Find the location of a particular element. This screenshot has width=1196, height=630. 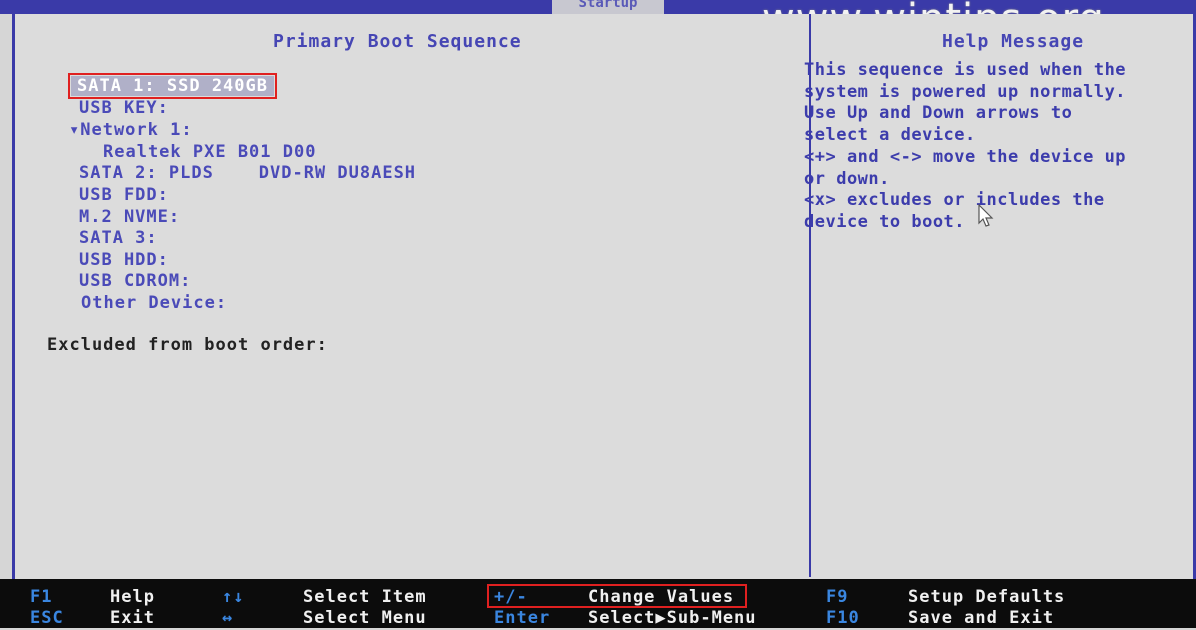

excluded-label: Excluded from boot order: is located at coordinates (187, 345).